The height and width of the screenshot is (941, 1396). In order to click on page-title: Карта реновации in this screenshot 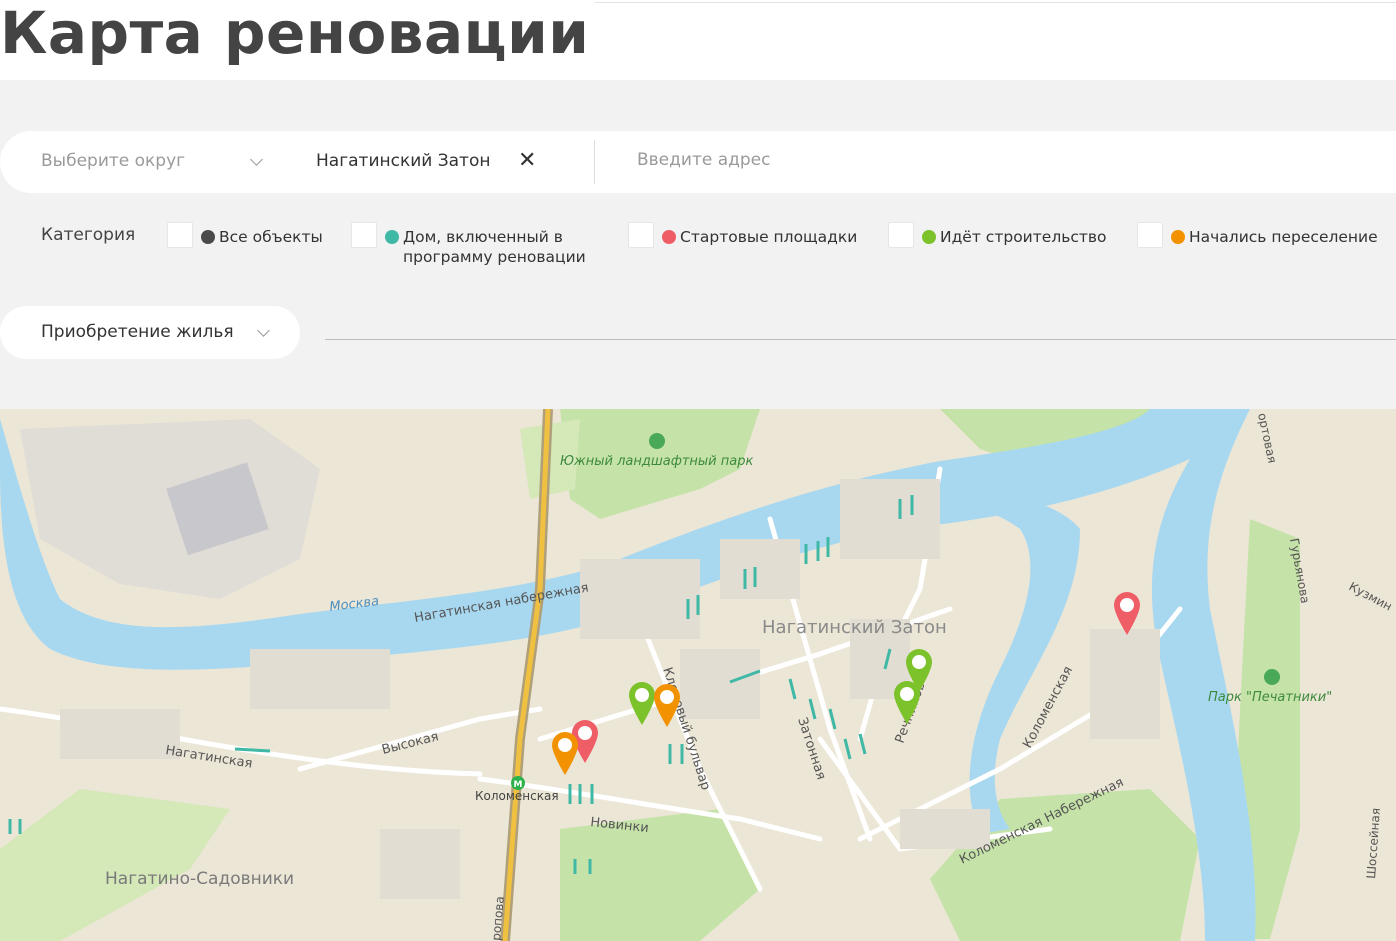, I will do `click(295, 33)`.